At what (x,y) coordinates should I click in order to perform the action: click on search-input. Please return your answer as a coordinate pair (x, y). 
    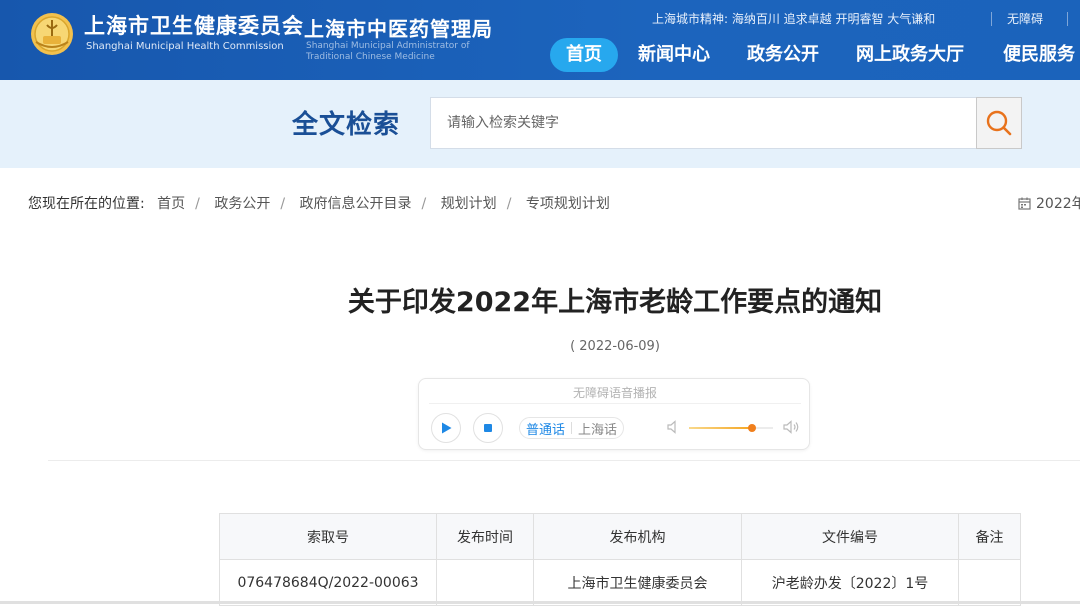
    Looking at the image, I should click on (703, 123).